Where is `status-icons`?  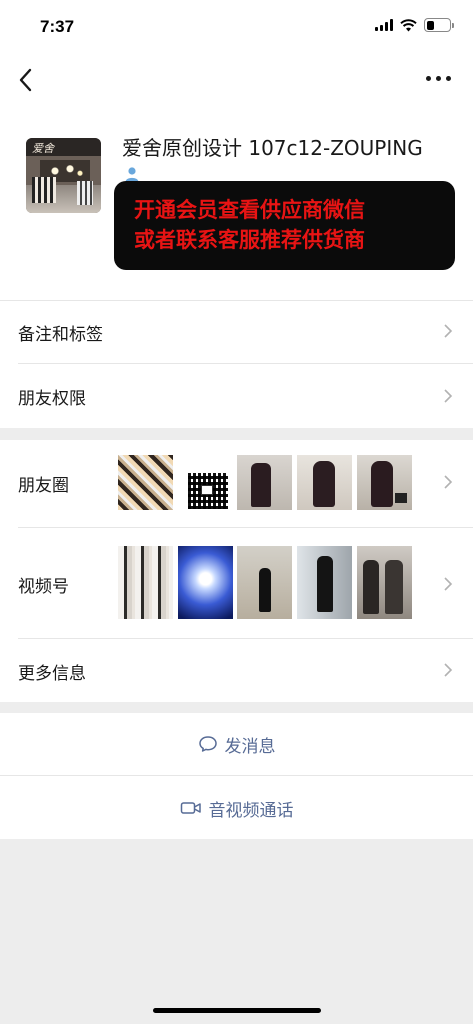
status-icons is located at coordinates (414, 25).